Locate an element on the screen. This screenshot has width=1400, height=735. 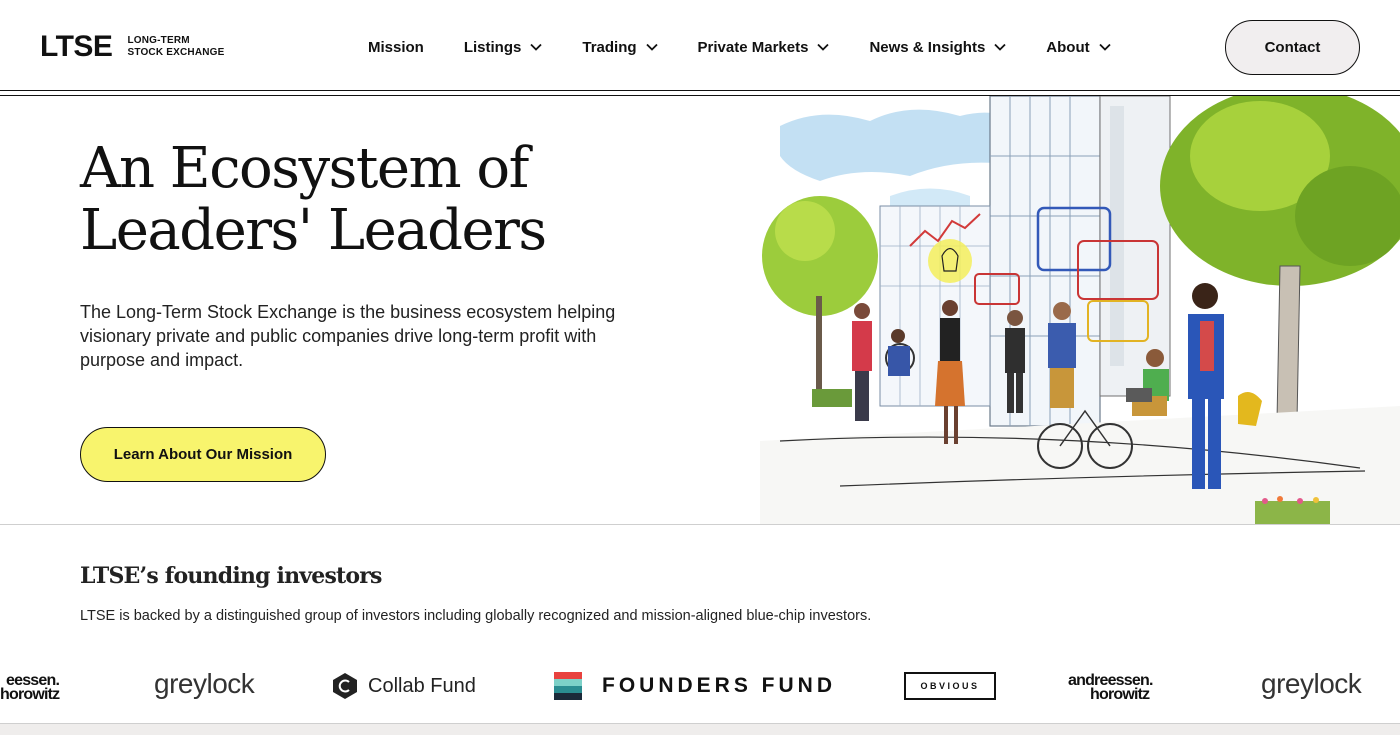
section-divider is located at coordinates (700, 524).